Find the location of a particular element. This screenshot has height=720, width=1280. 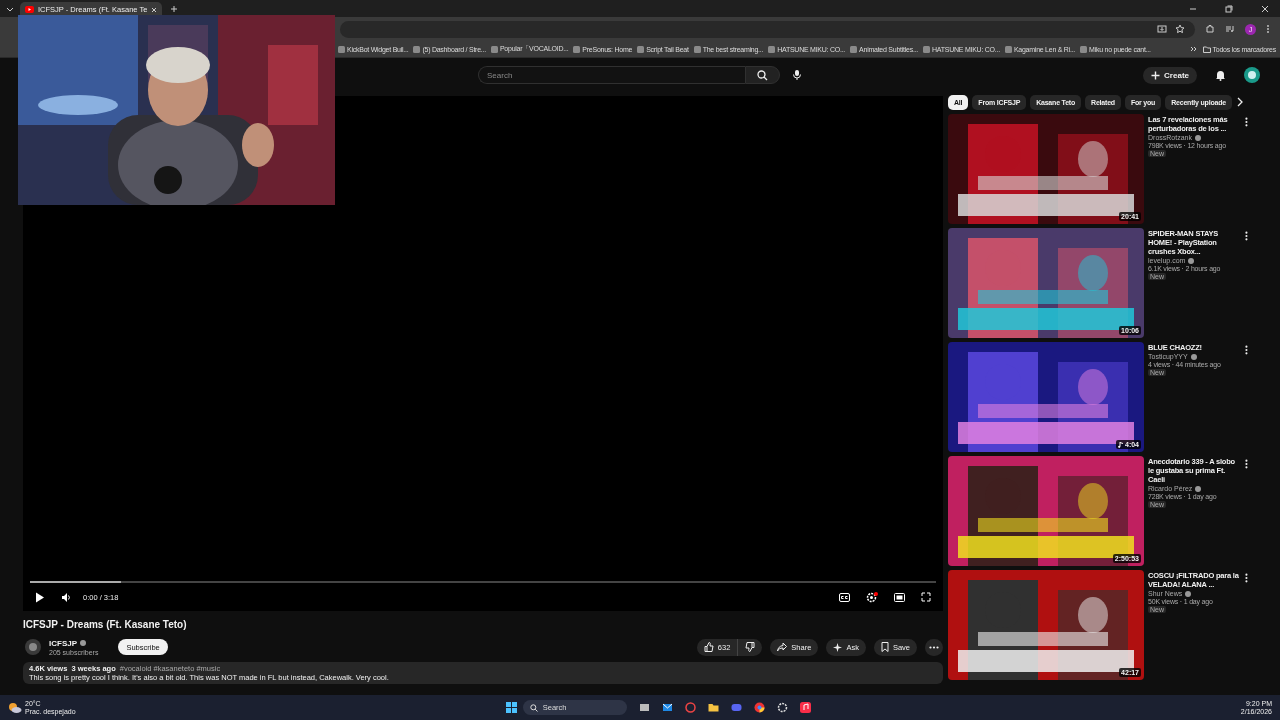

music-icon is located at coordinates (805, 707).